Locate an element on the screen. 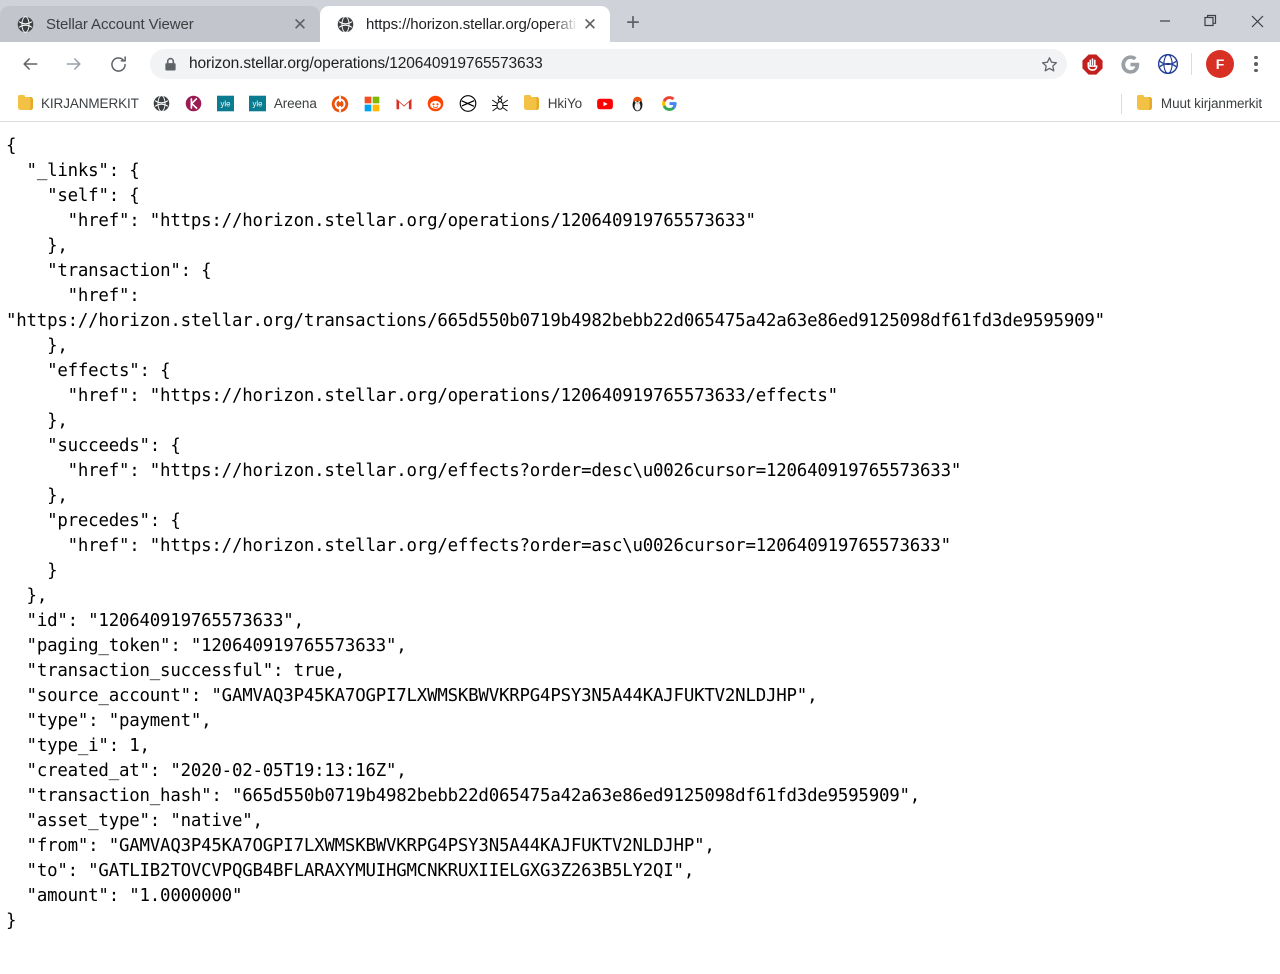  yle-icon: yle is located at coordinates (226, 104).